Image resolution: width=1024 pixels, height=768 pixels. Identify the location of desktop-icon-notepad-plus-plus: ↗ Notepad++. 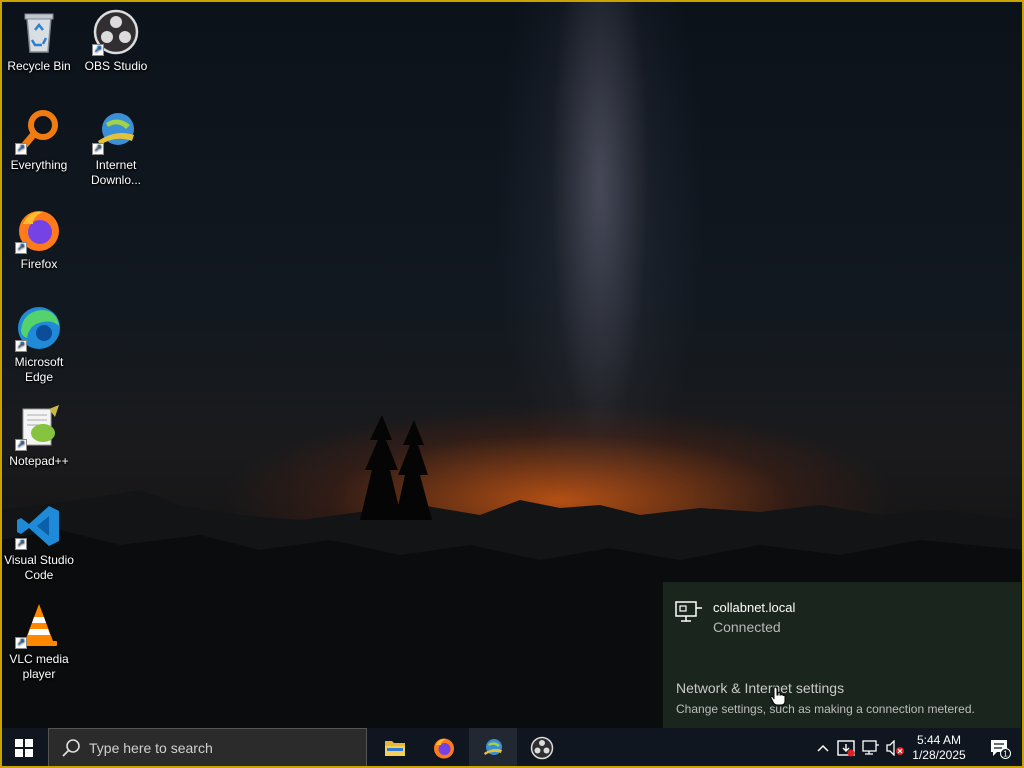
(39, 436).